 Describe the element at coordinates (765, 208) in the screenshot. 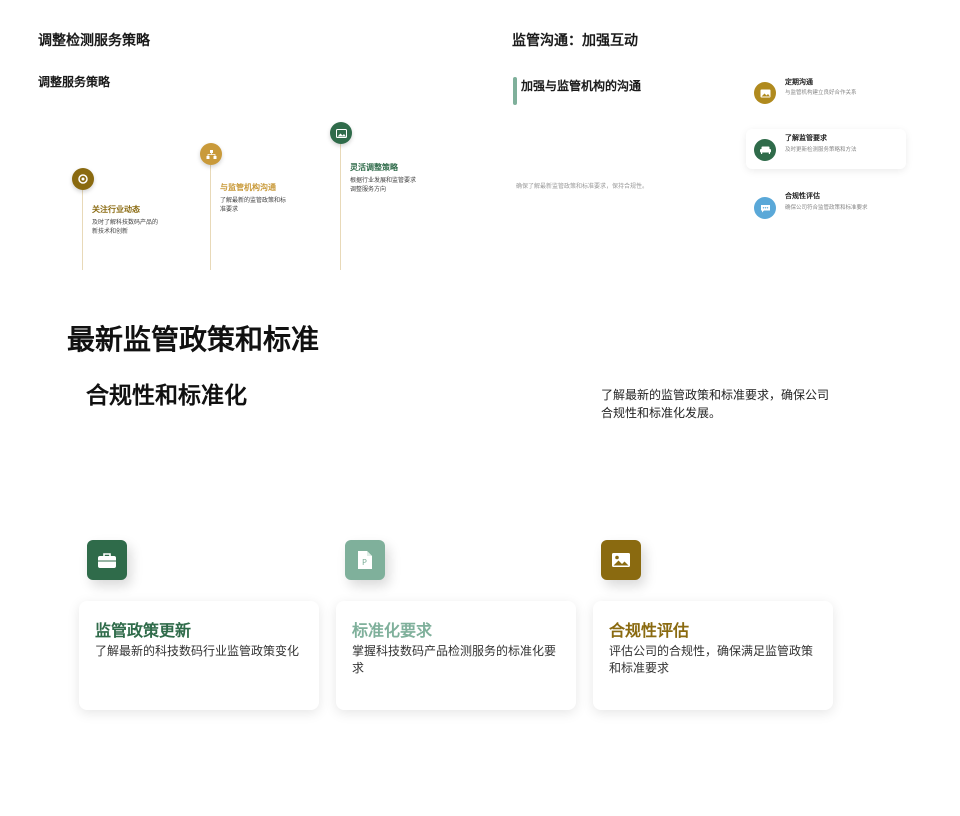

I see `chat-icon` at that location.